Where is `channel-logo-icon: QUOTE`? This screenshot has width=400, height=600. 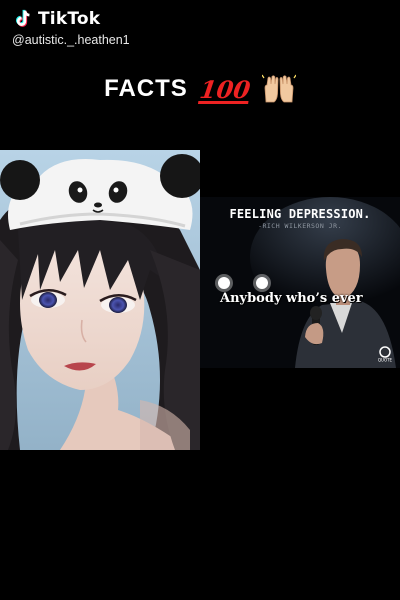
channel-logo-icon: QUOTE is located at coordinates (385, 354).